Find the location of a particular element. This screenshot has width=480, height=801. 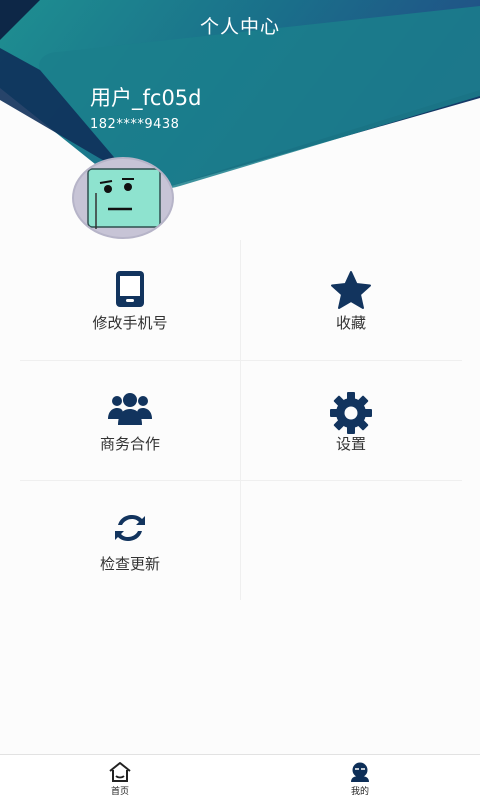

star-icon is located at coordinates (351, 292).